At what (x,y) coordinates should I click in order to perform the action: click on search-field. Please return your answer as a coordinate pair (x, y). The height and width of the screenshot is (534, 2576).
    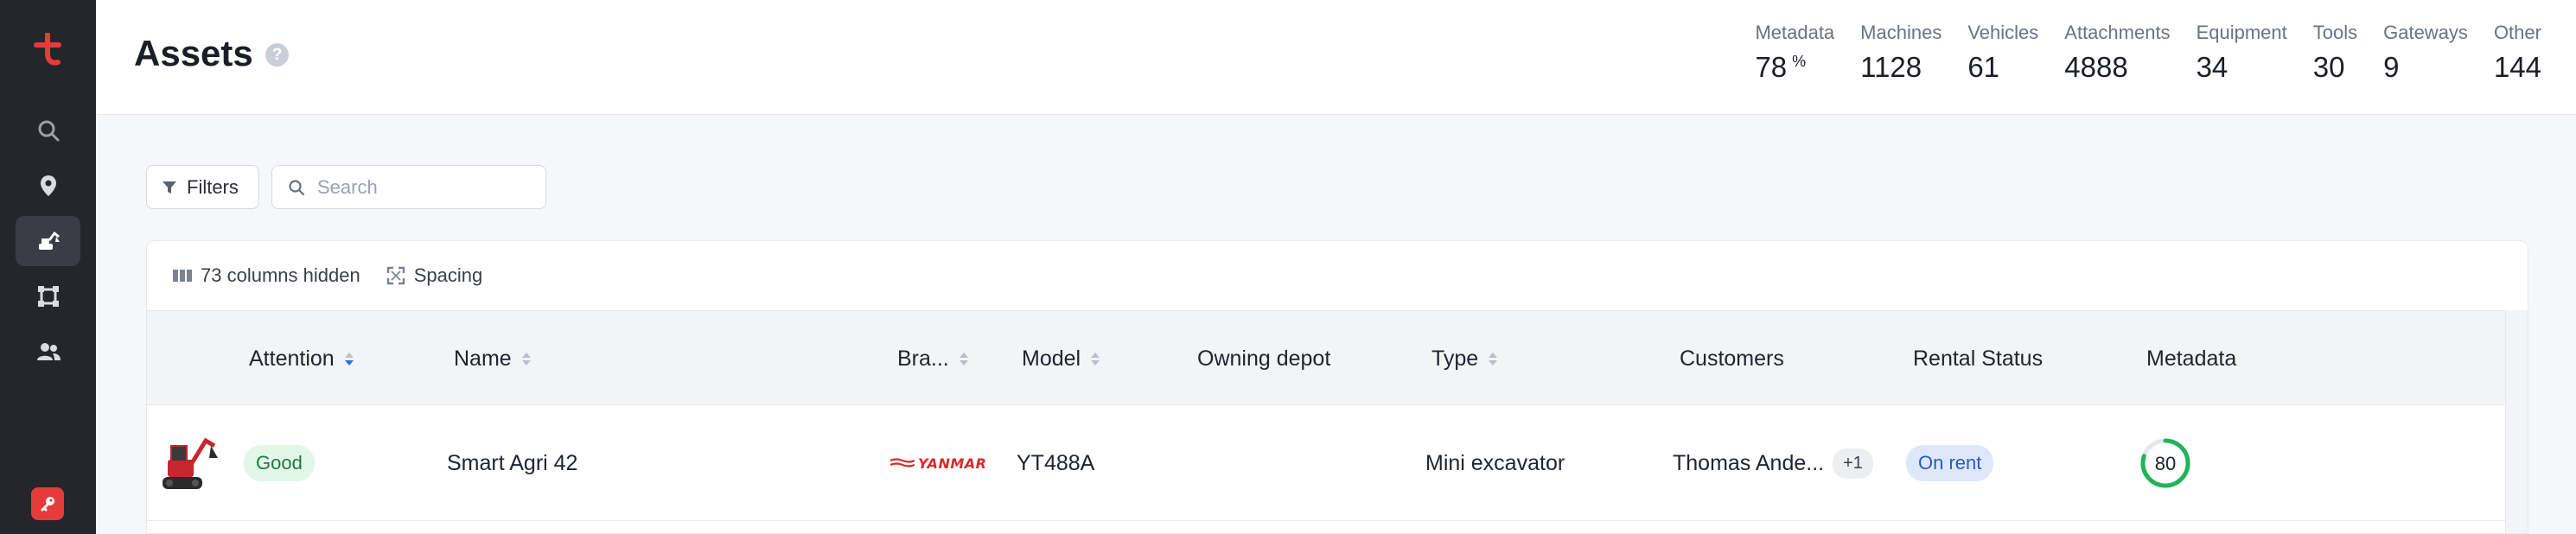
    Looking at the image, I should click on (408, 187).